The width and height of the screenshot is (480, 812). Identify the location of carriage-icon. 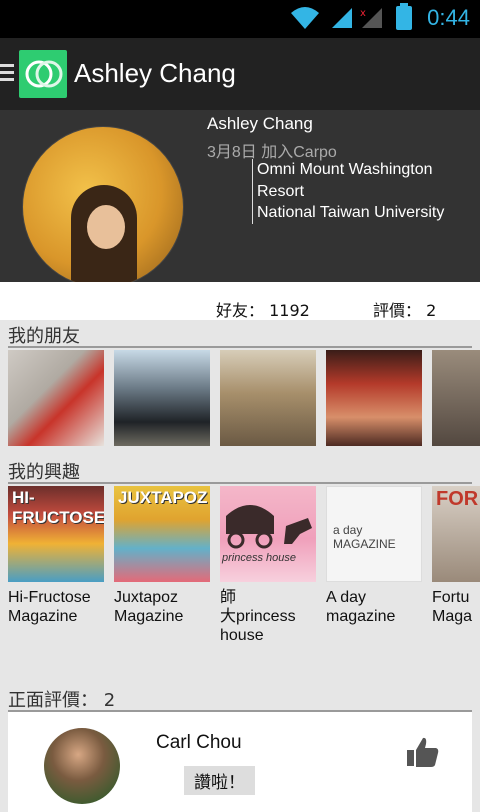
(269, 527).